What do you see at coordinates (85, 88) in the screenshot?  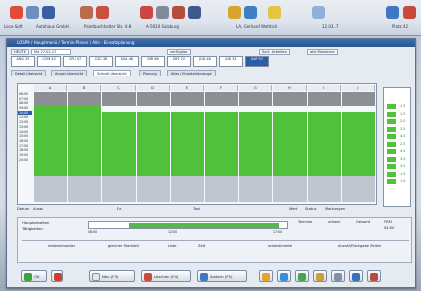 I see `column-header: B` at bounding box center [85, 88].